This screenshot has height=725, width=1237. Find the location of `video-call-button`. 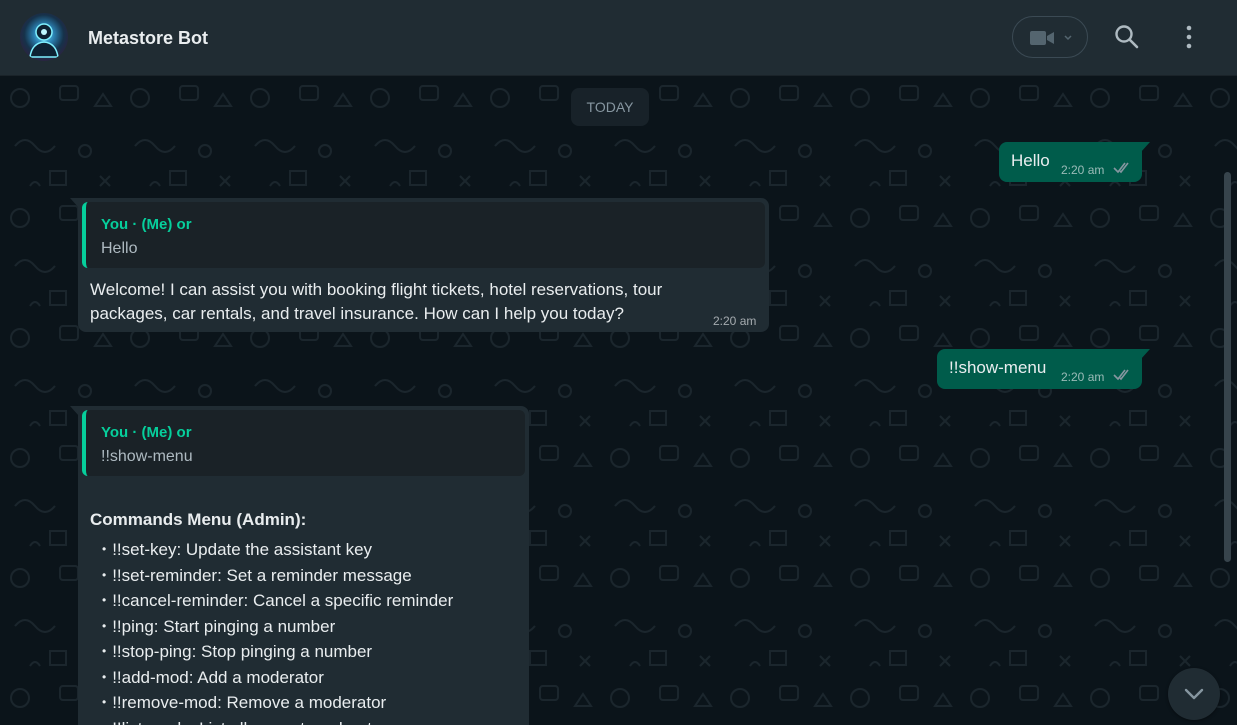

video-call-button is located at coordinates (1050, 37).